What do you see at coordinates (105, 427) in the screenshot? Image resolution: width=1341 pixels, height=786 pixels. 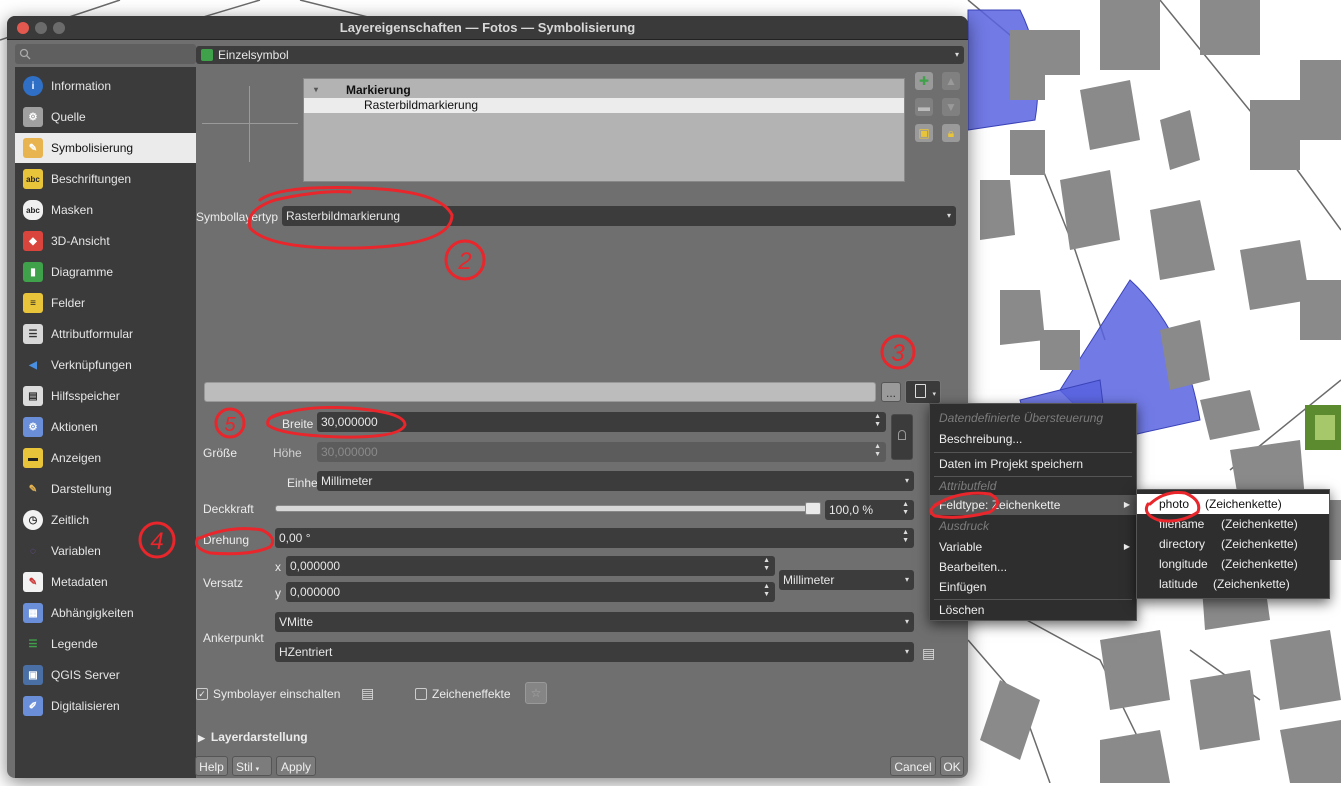 I see `sidebar-item-aktionen: ⚙ Aktionen` at bounding box center [105, 427].